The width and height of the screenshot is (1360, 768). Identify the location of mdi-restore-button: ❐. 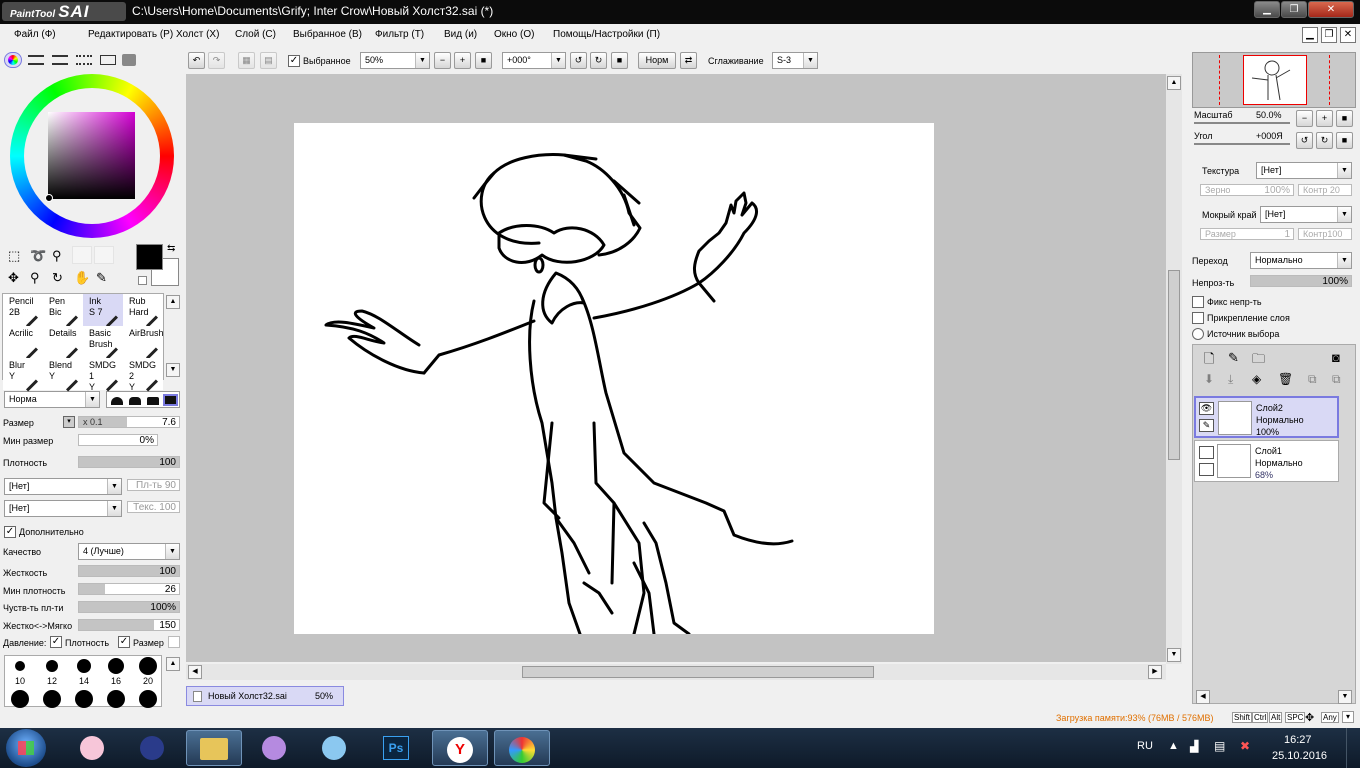
(1329, 35).